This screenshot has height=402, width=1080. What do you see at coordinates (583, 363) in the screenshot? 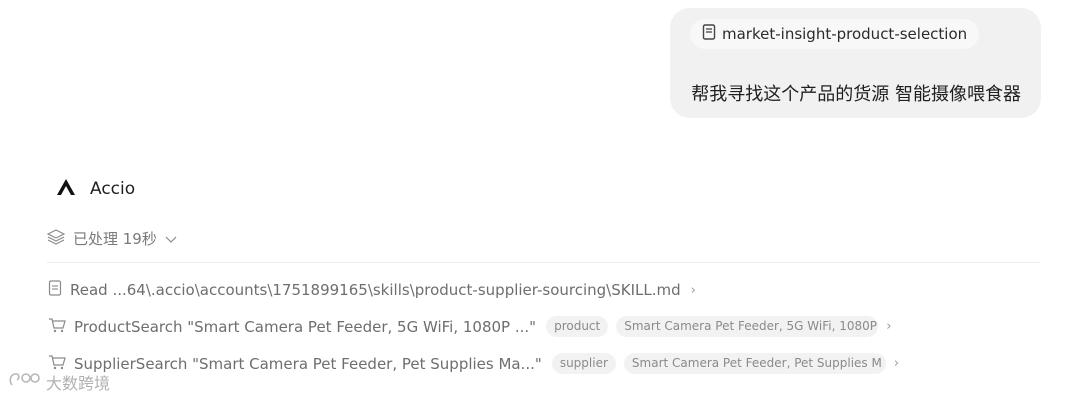
I see `step-tag: supplier` at bounding box center [583, 363].